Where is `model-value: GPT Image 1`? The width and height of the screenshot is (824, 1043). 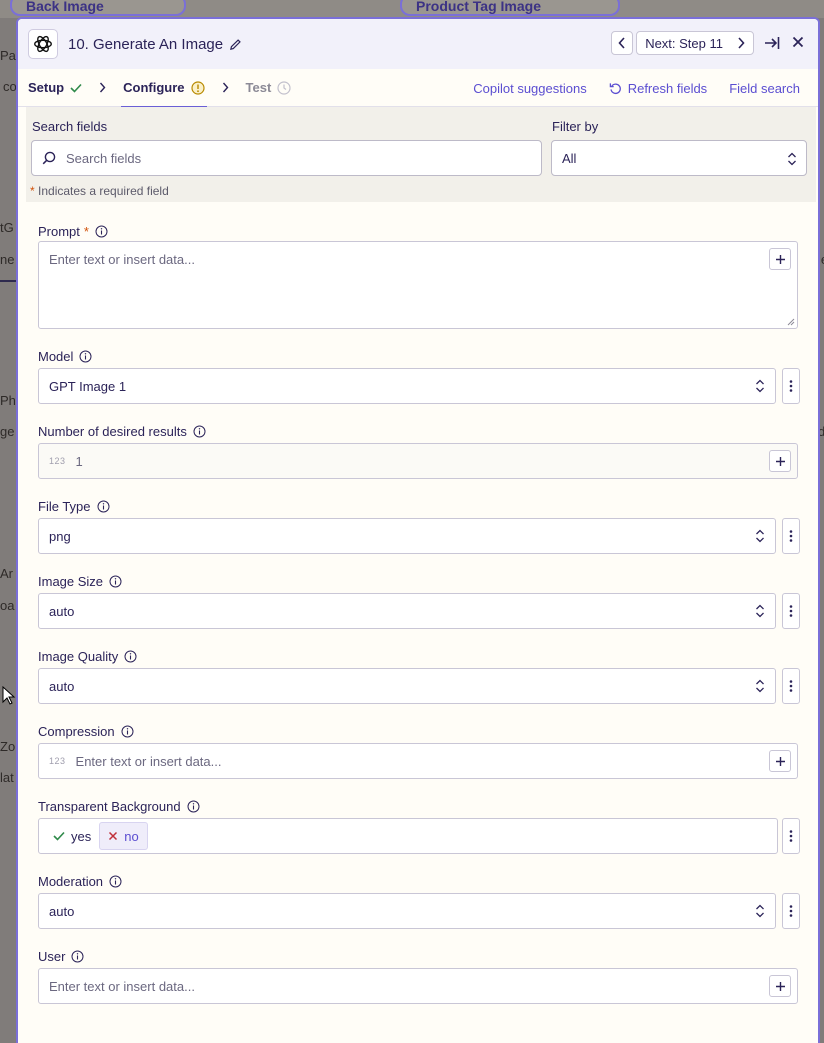
model-value: GPT Image 1 is located at coordinates (88, 386).